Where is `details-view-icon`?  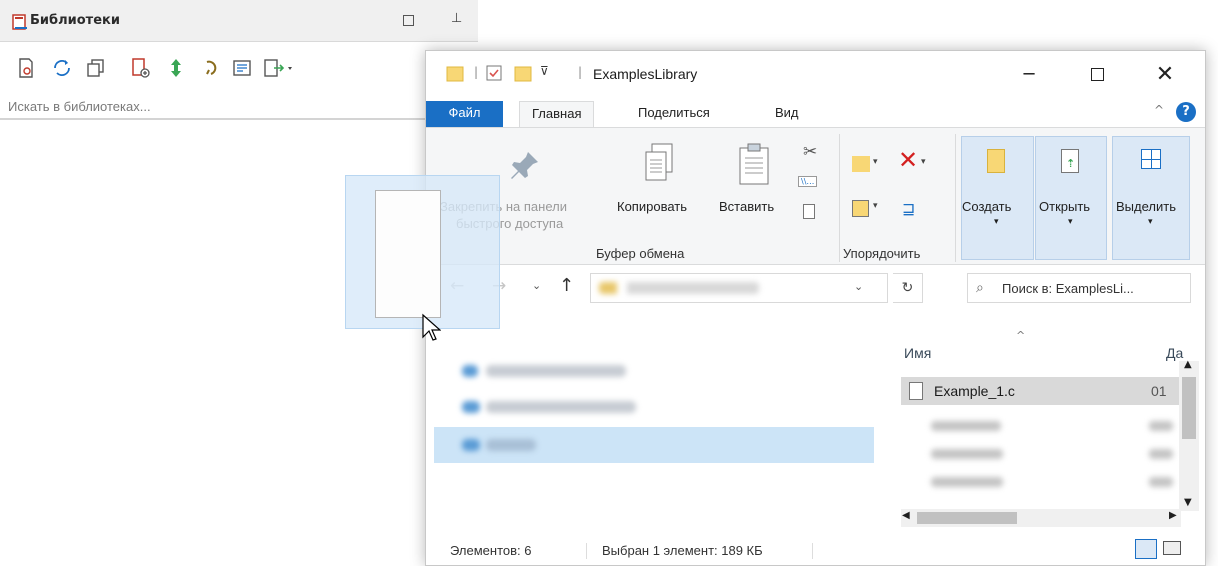 details-view-icon is located at coordinates (1146, 549).